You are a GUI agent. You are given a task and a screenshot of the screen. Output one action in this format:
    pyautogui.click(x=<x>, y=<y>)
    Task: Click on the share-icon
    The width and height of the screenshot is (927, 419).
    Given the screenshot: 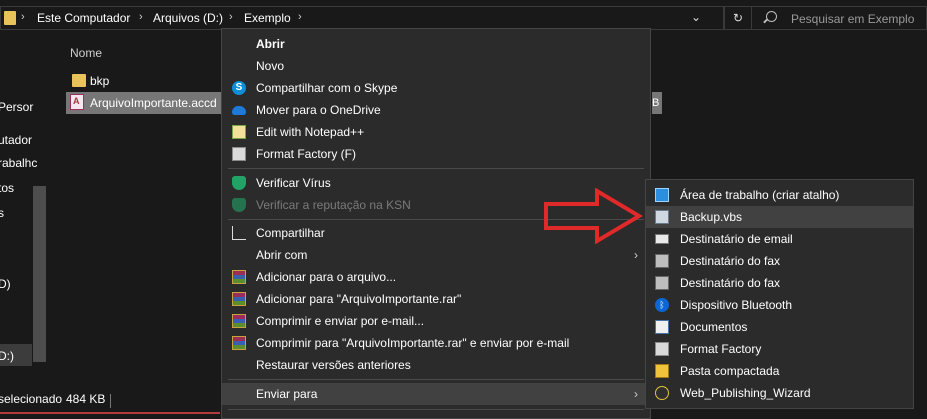 What is the action you would take?
    pyautogui.click(x=239, y=233)
    